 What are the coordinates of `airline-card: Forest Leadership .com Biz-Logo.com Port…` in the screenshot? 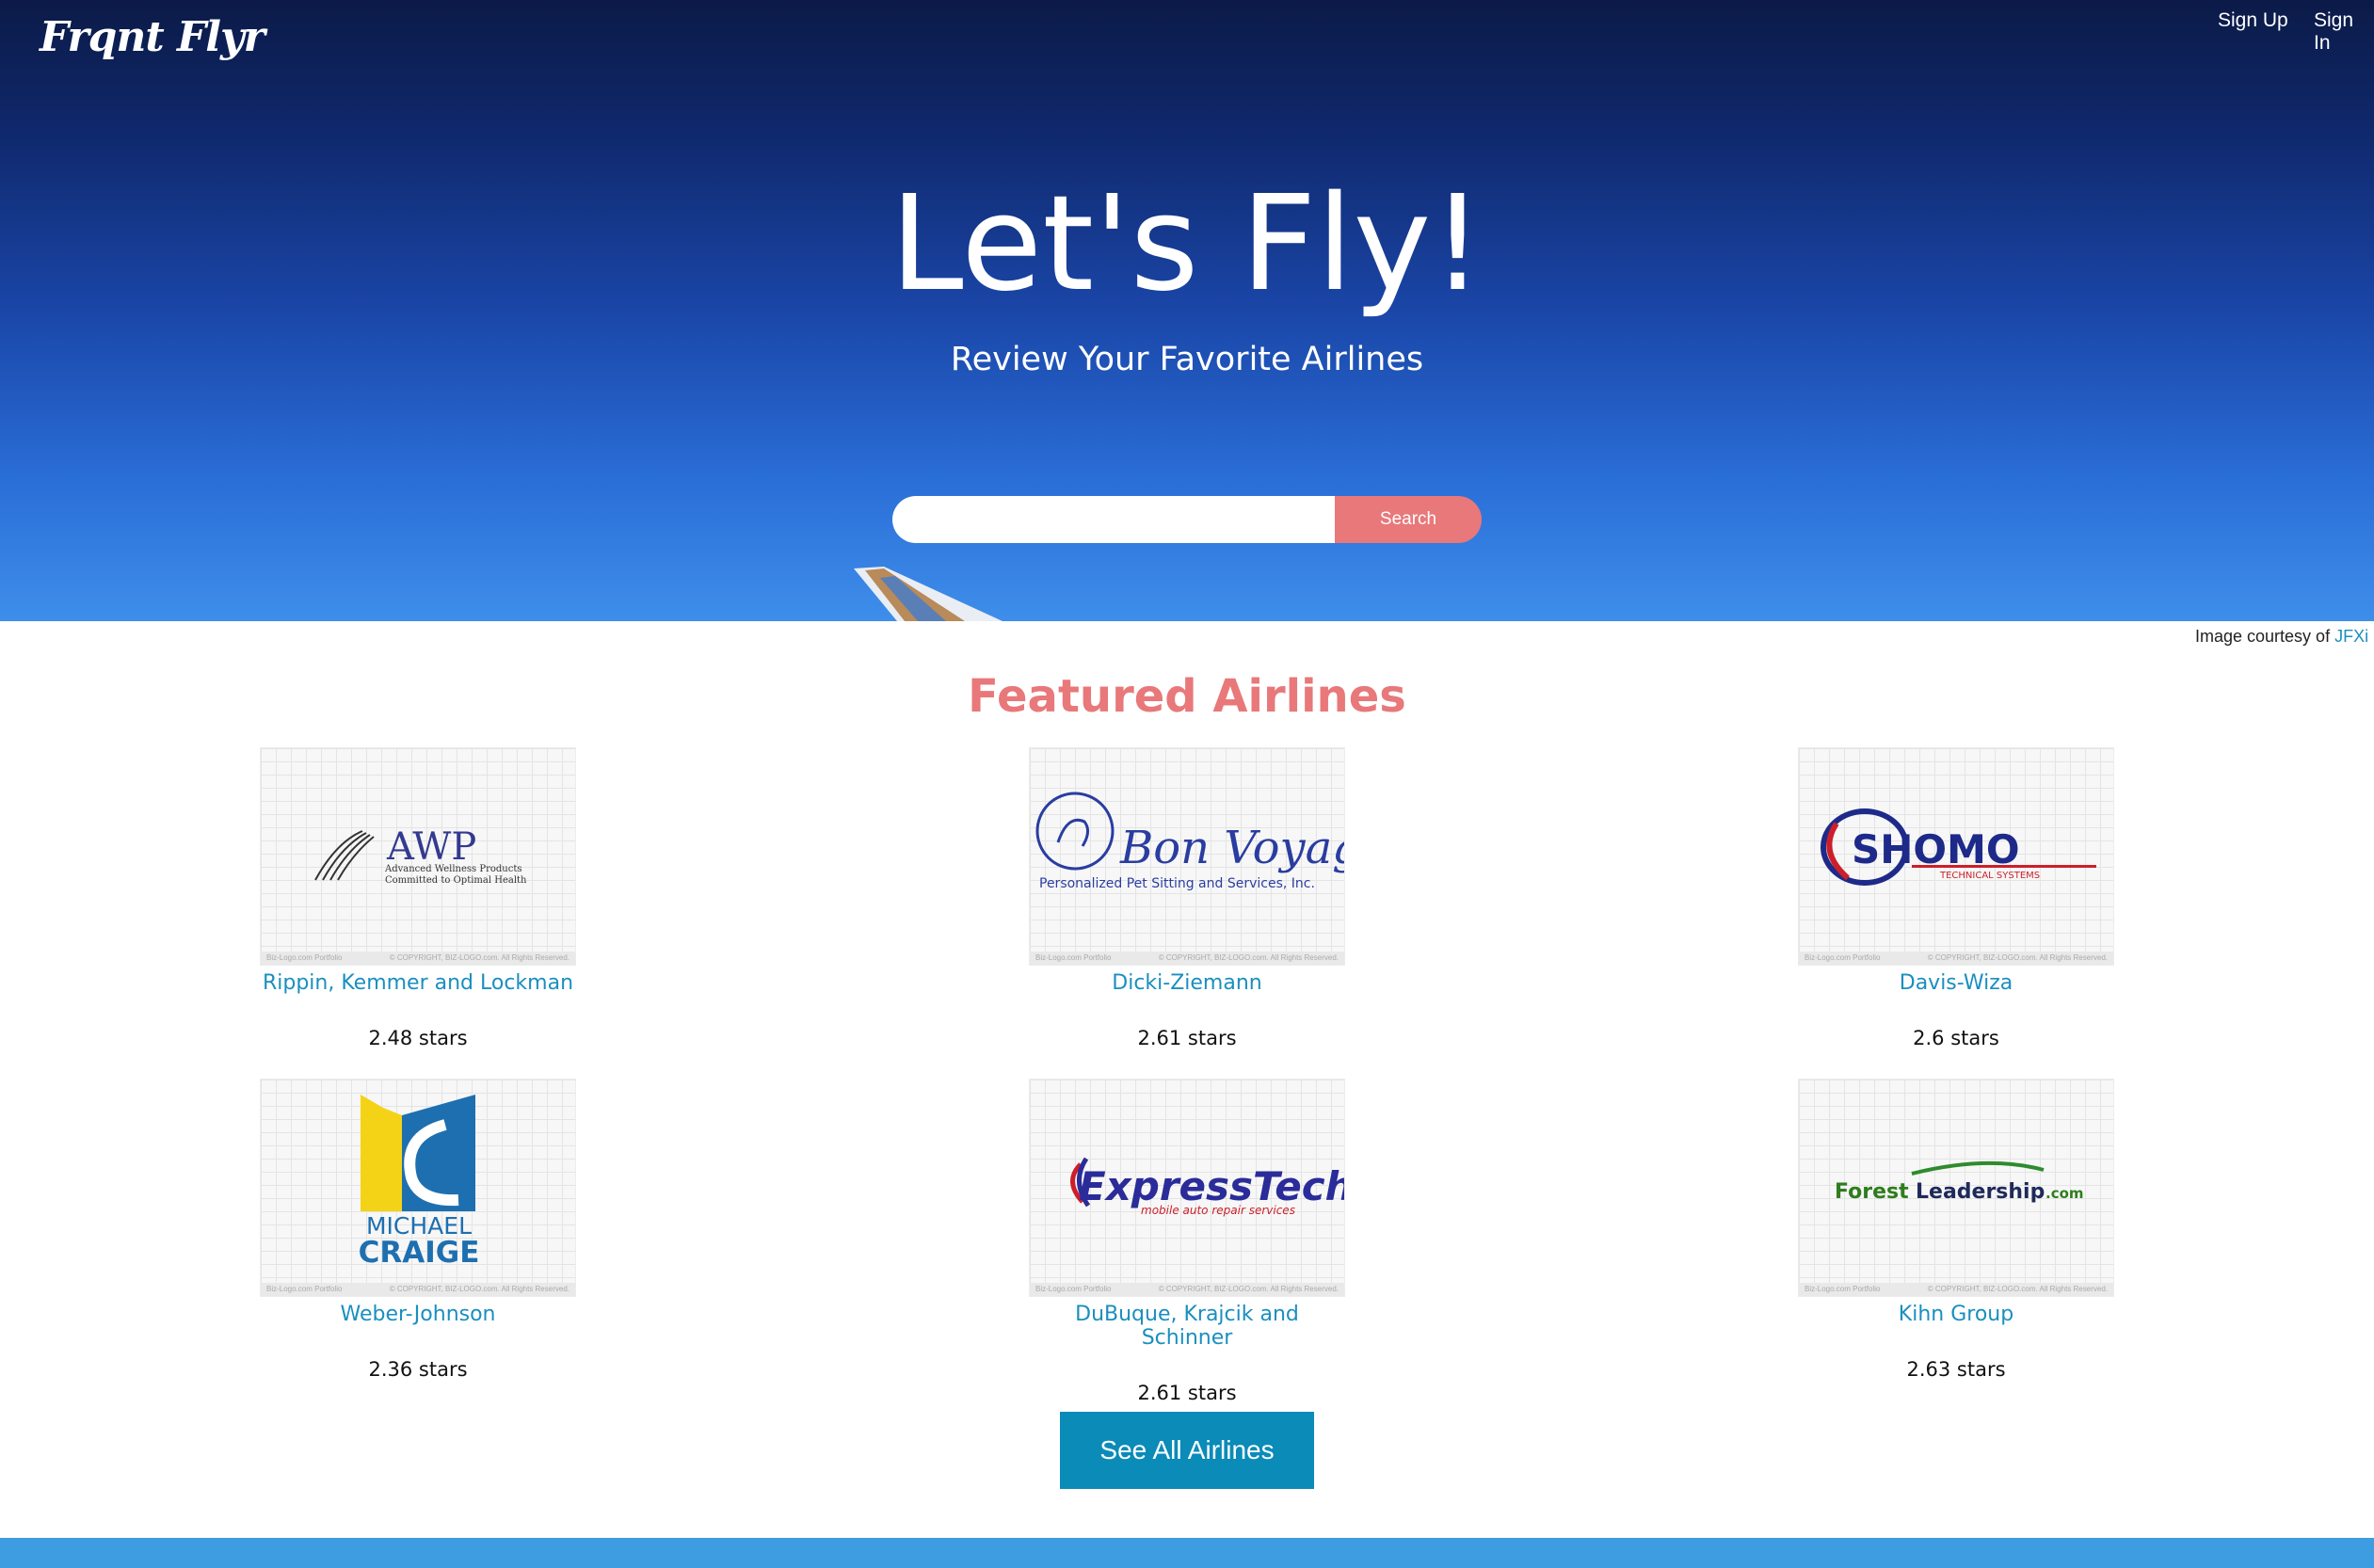 It's located at (1956, 1230).